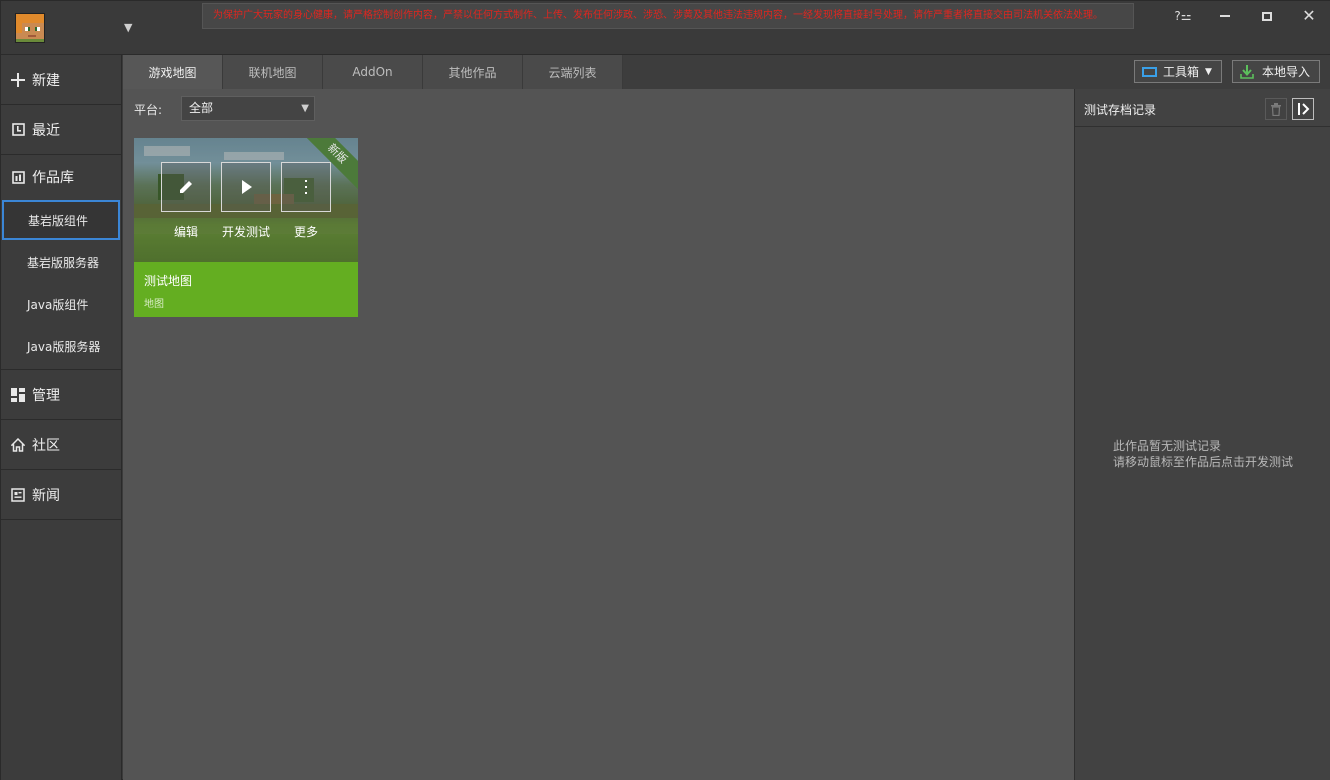 Image resolution: width=1330 pixels, height=780 pixels. Describe the element at coordinates (273, 72) in the screenshot. I see `tab-multiplayer-maps: 联机地图` at that location.